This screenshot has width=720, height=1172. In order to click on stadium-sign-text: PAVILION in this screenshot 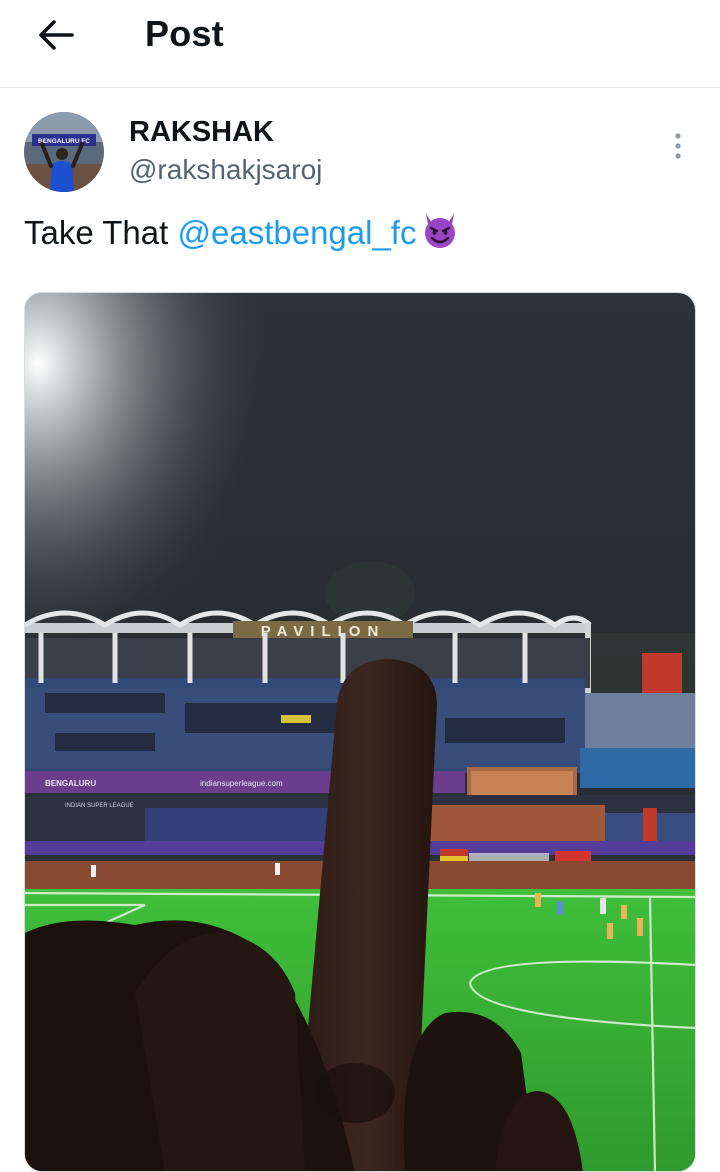, I will do `click(323, 631)`.